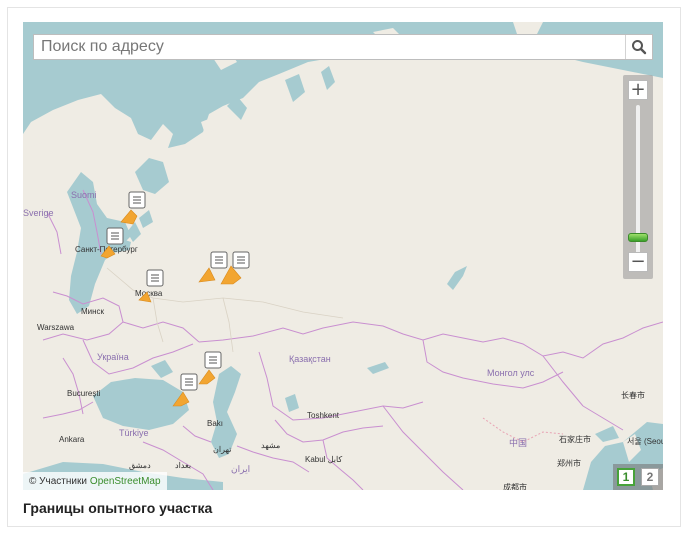 The width and height of the screenshot is (690, 533). Describe the element at coordinates (638, 177) in the screenshot. I see `zoom-control: + −` at that location.